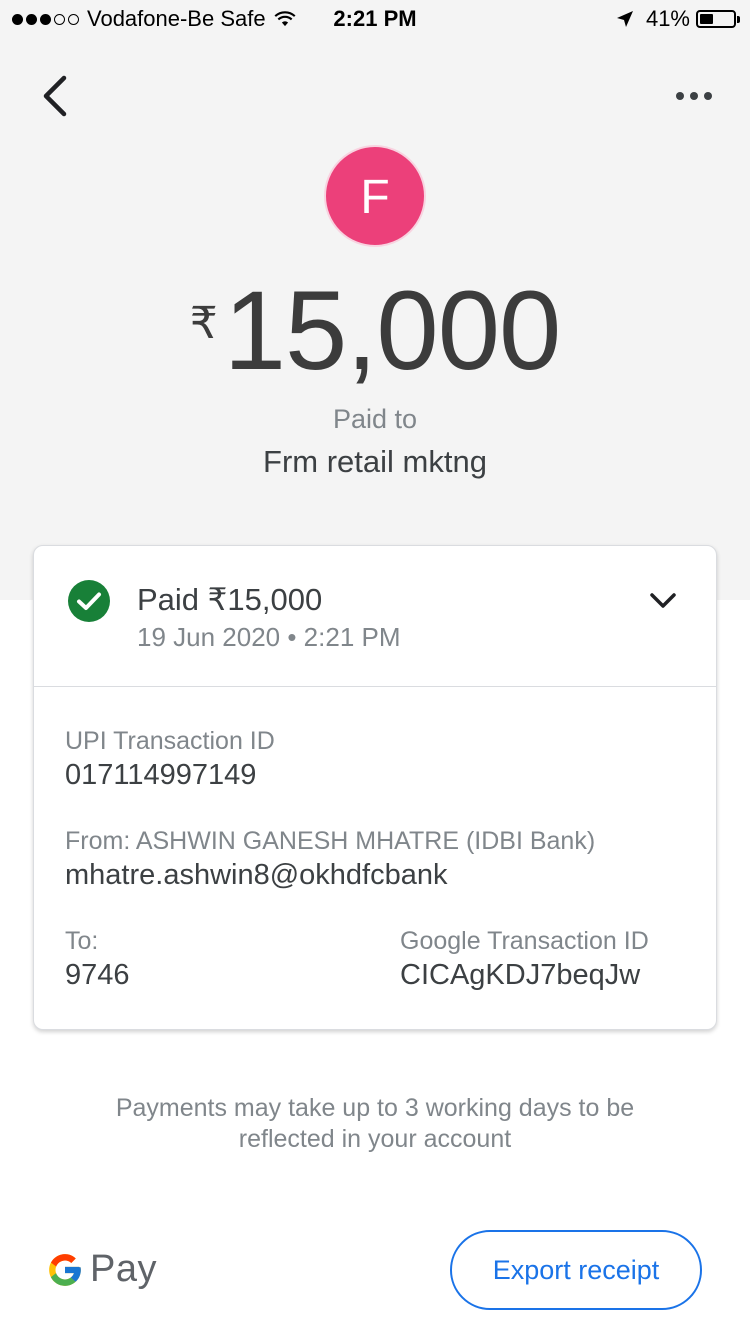 The width and height of the screenshot is (750, 1334). What do you see at coordinates (375, 461) in the screenshot?
I see `payee-name: Frm retail mktng` at bounding box center [375, 461].